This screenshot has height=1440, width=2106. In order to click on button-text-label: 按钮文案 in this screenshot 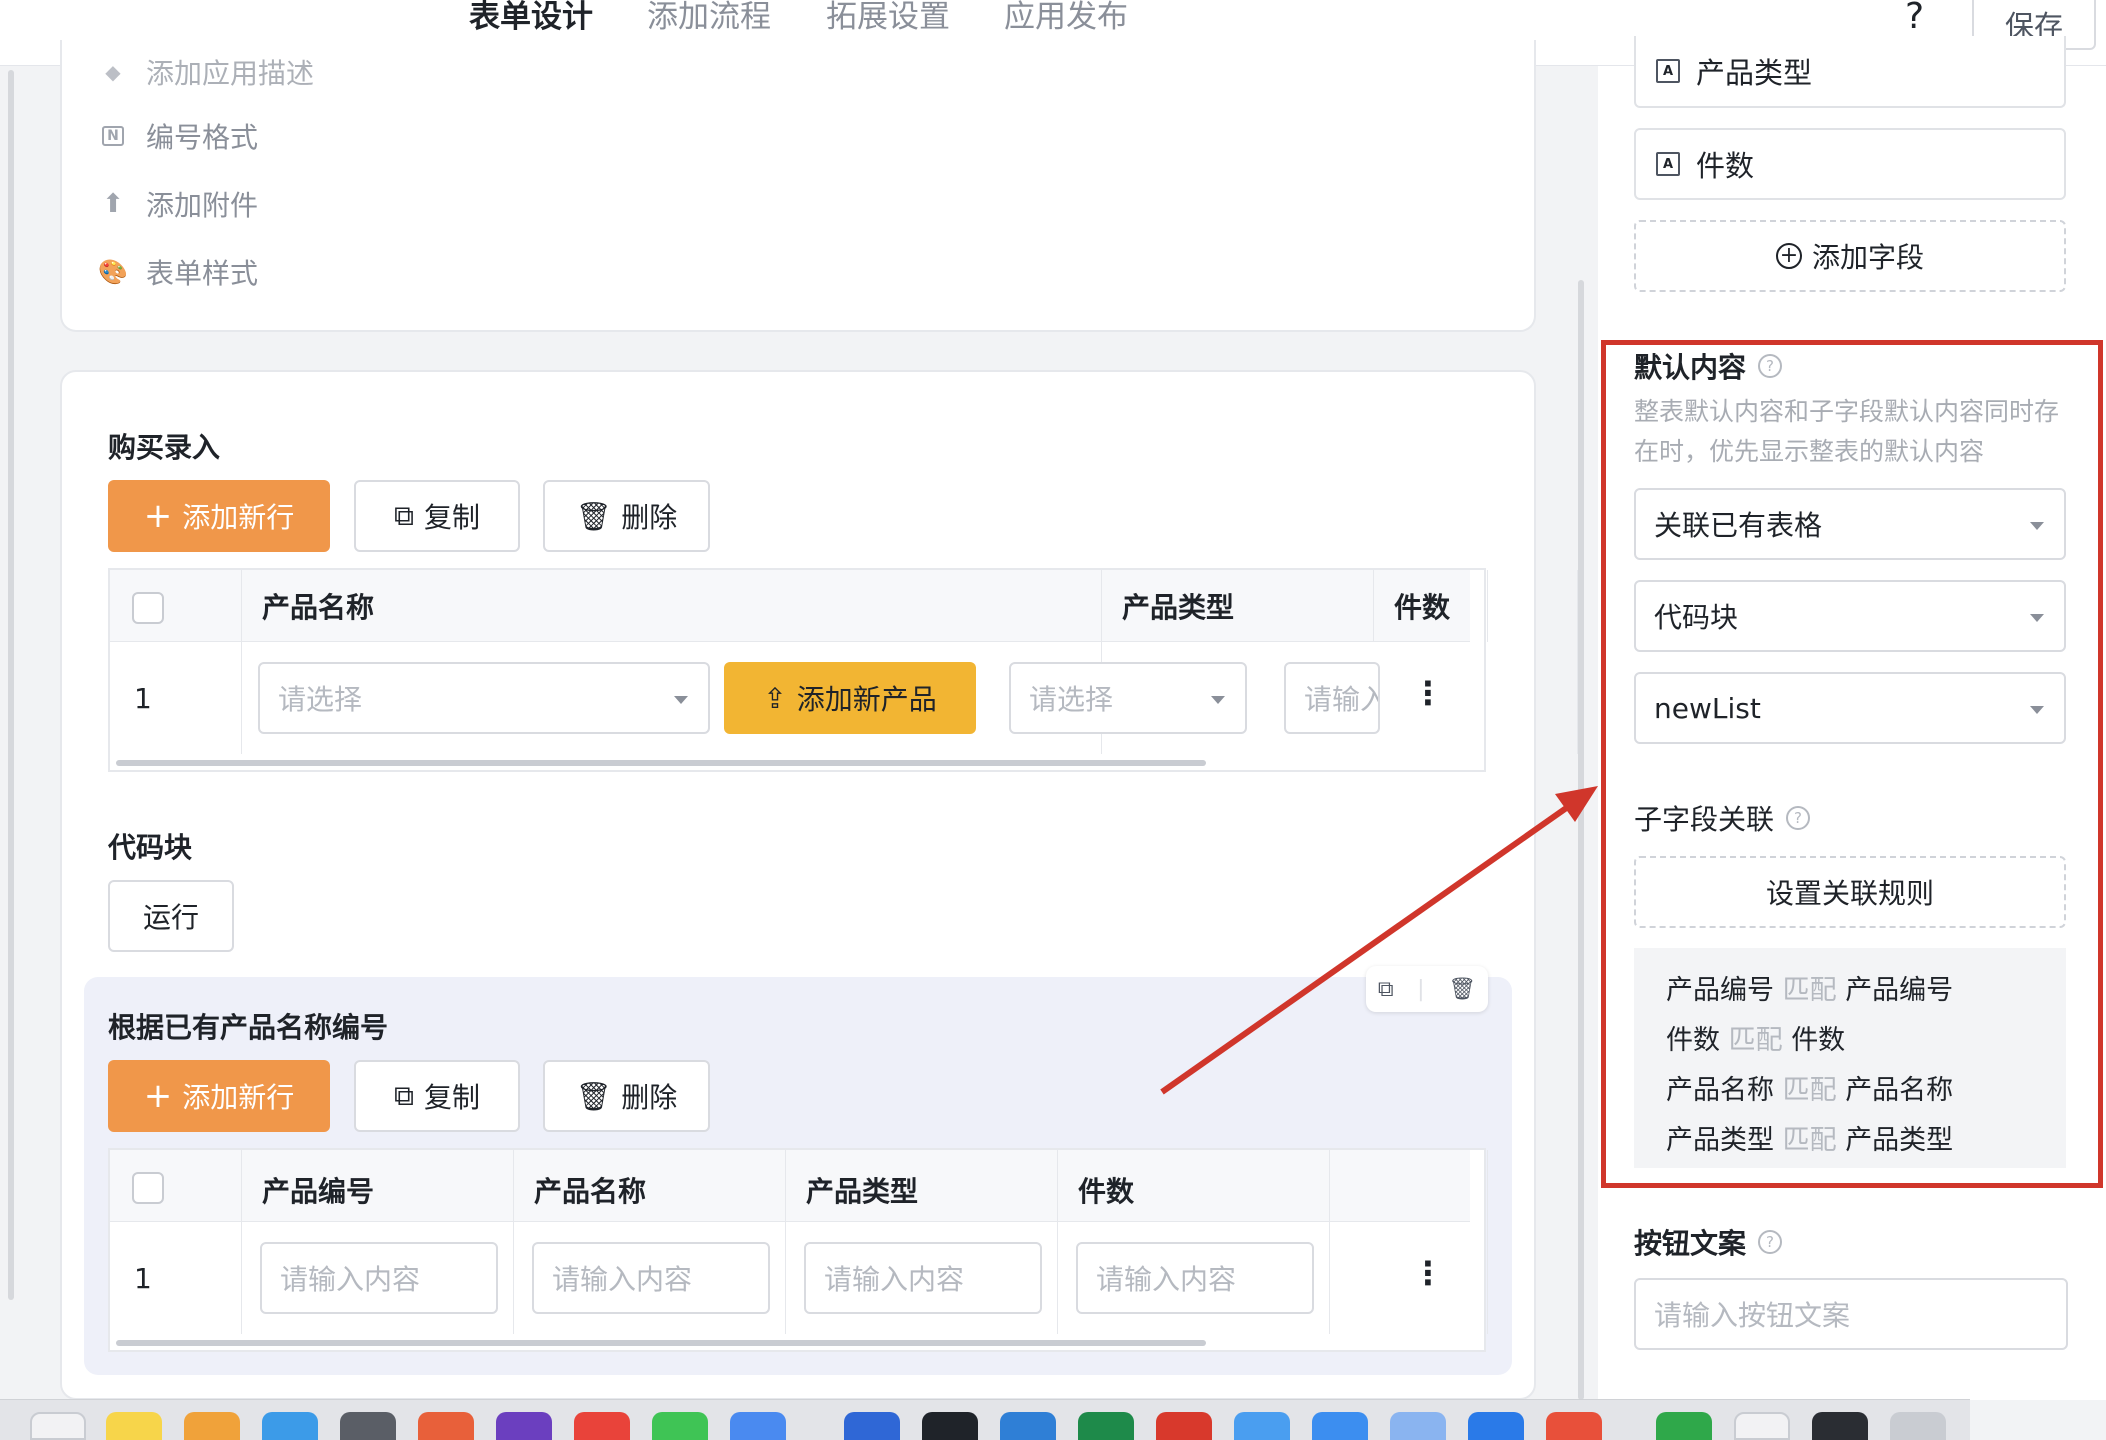, I will do `click(1690, 1243)`.